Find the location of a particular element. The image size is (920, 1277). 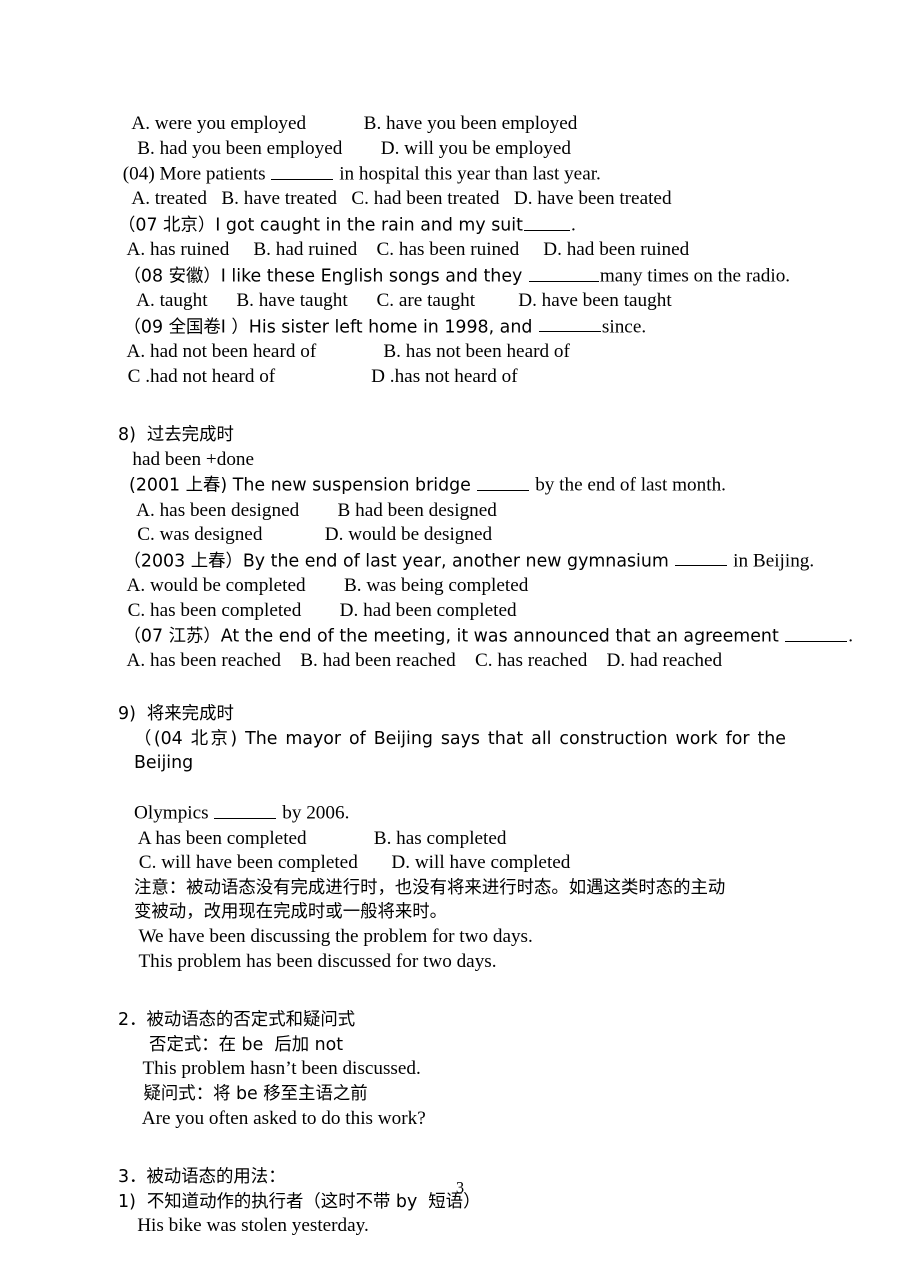

question-2003-stem-post: in Beijing. is located at coordinates (771, 561).